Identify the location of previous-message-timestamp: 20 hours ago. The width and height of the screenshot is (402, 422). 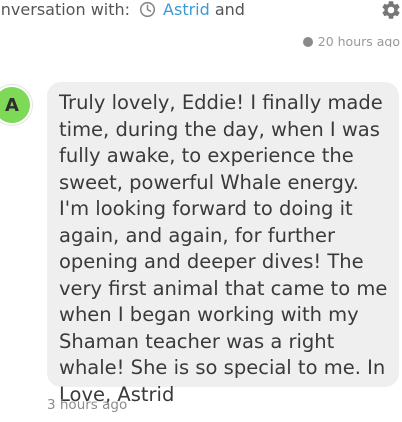
(351, 41).